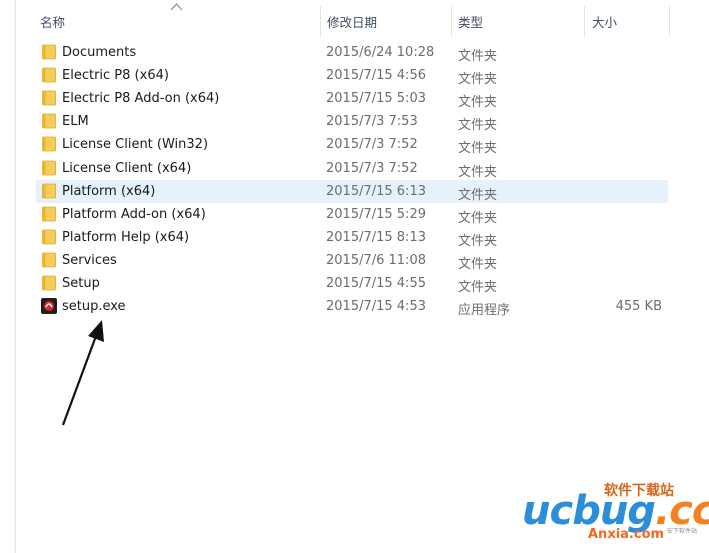  I want to click on file-size: 455 KB, so click(638, 307).